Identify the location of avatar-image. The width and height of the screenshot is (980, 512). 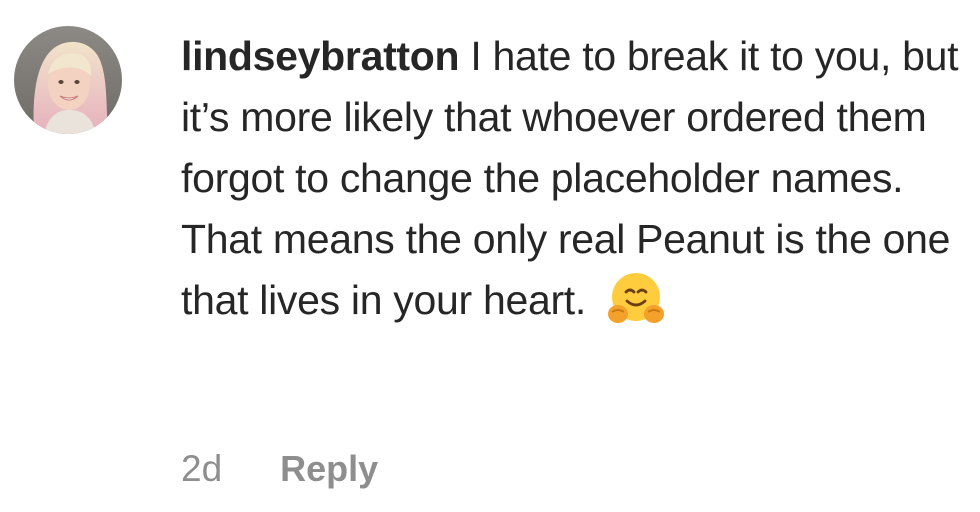
(68, 80).